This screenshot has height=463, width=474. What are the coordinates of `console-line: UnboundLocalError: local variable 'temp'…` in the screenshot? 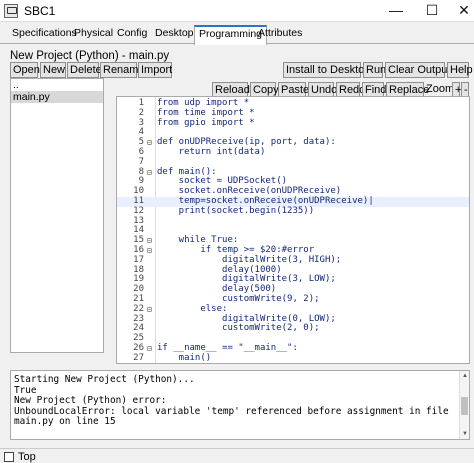 It's located at (231, 411).